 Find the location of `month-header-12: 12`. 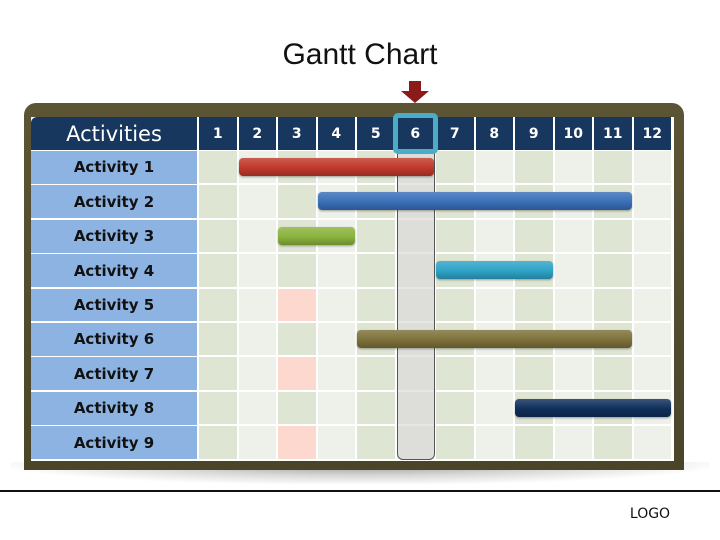

month-header-12: 12 is located at coordinates (652, 133).